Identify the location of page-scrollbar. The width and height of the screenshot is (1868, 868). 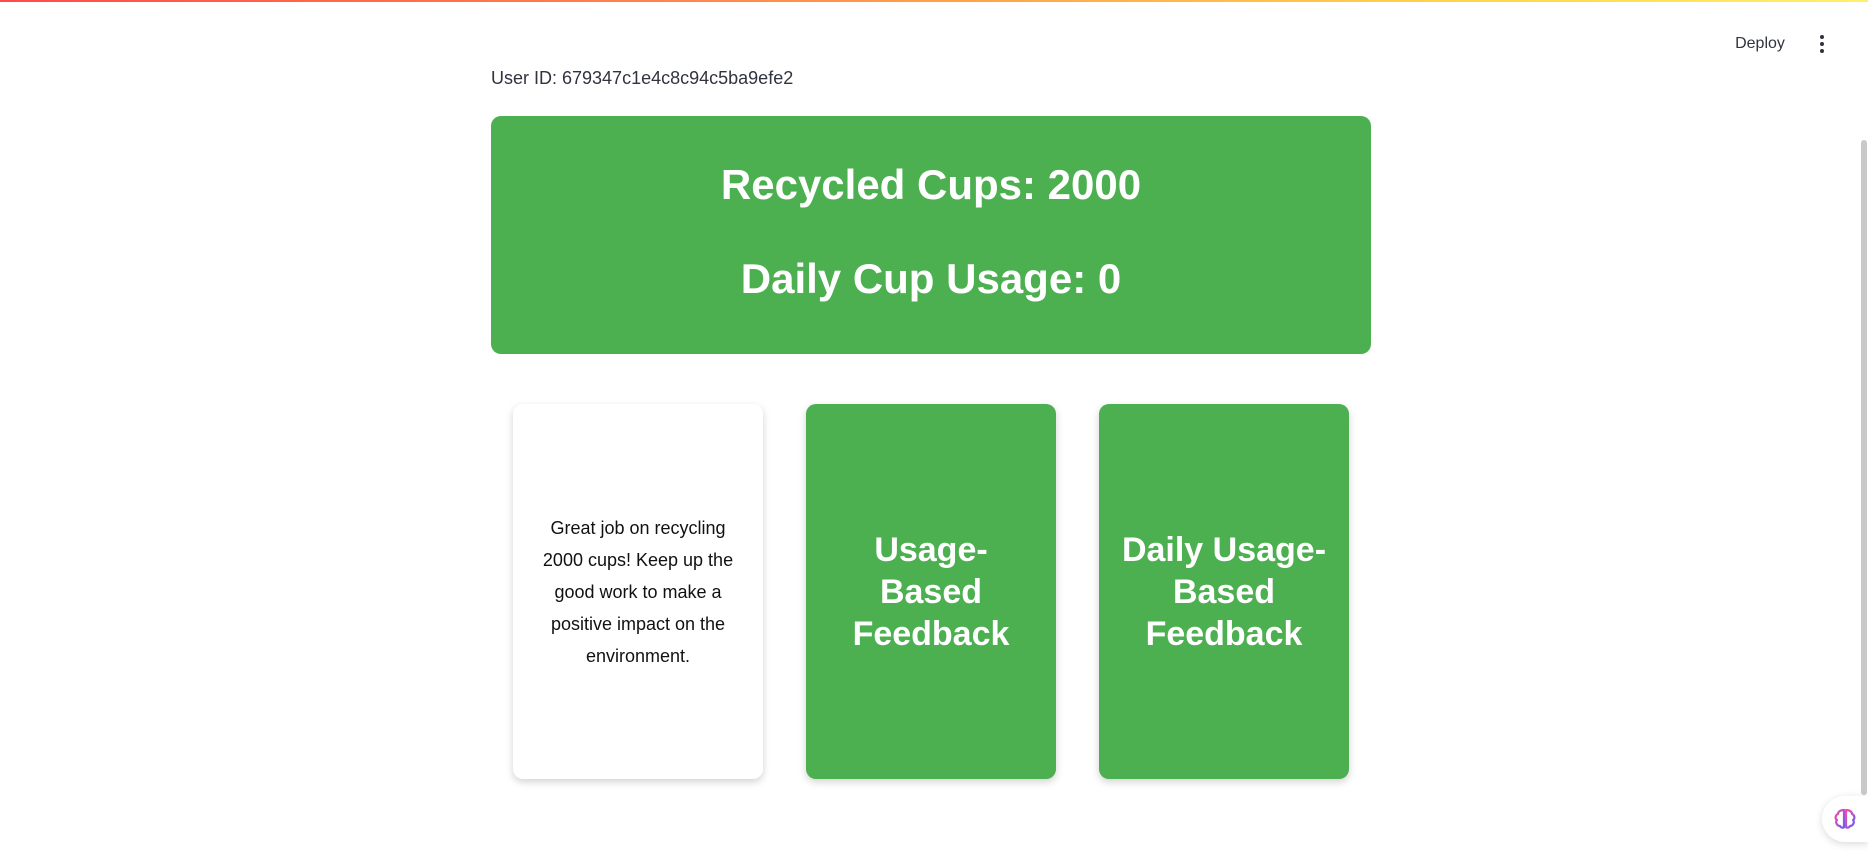
(1864, 467).